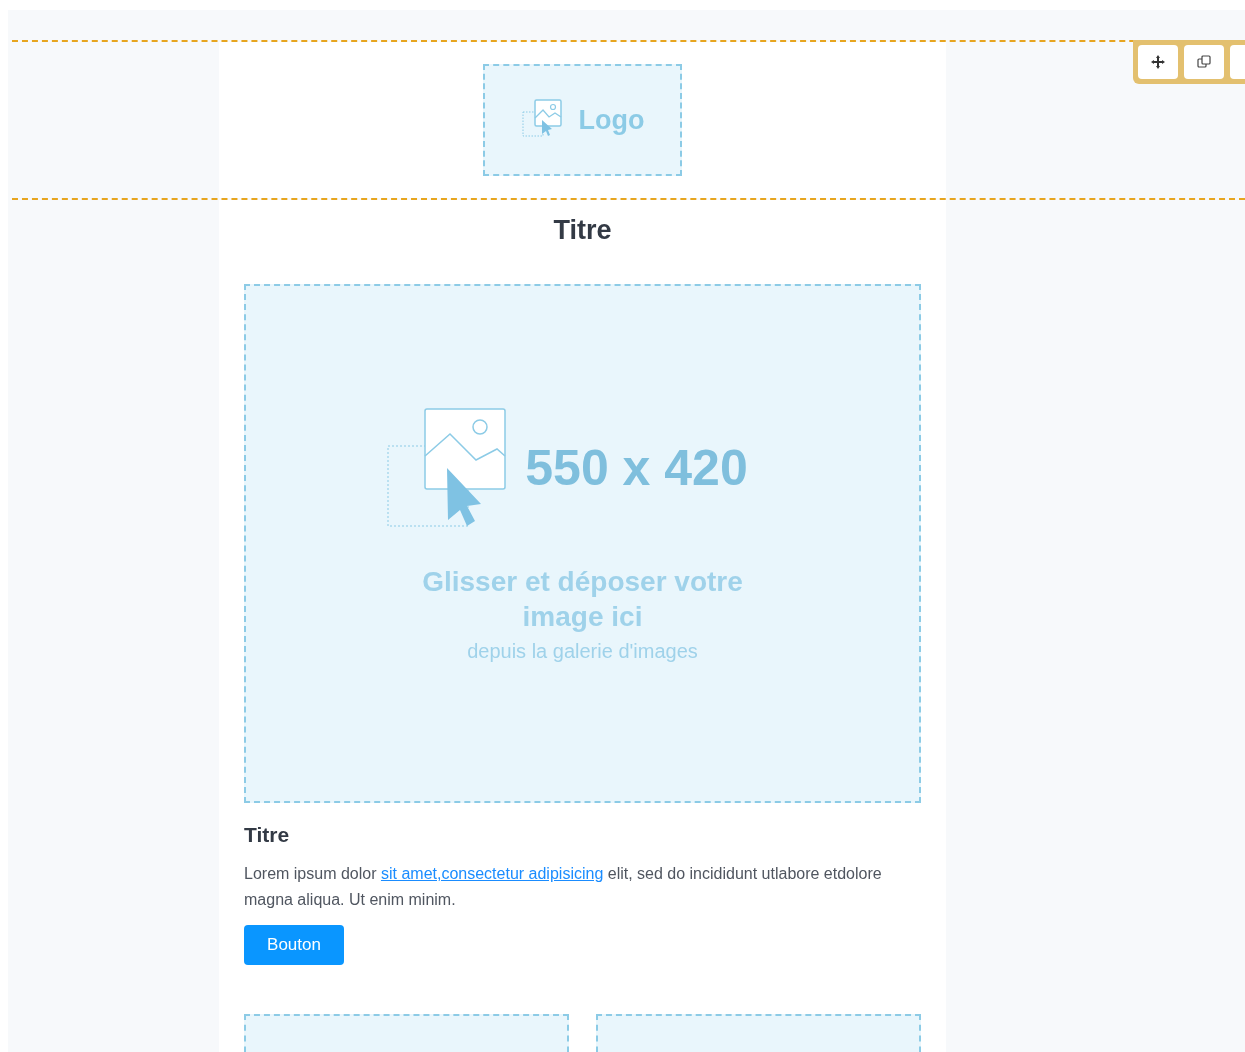 The image size is (1245, 1052). I want to click on logo-label: Logo, so click(611, 120).